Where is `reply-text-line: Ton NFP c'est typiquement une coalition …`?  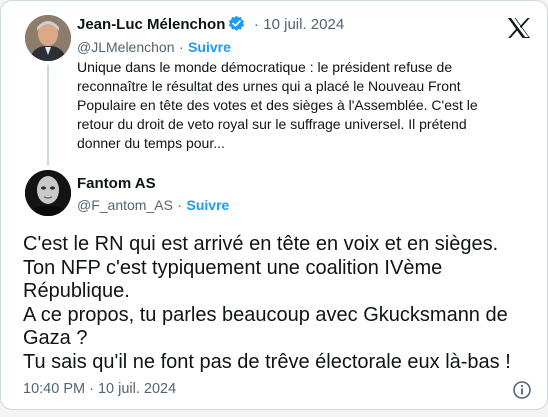 reply-text-line: Ton NFP c'est typiquement une coalition … is located at coordinates (233, 267).